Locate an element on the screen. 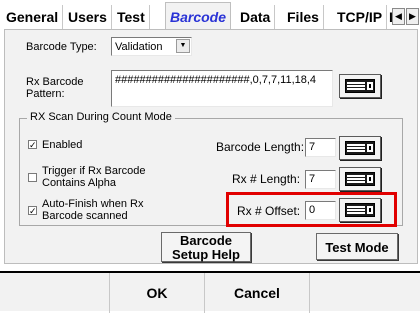 The image size is (420, 313). test-mode-button: Test Mode is located at coordinates (357, 246).